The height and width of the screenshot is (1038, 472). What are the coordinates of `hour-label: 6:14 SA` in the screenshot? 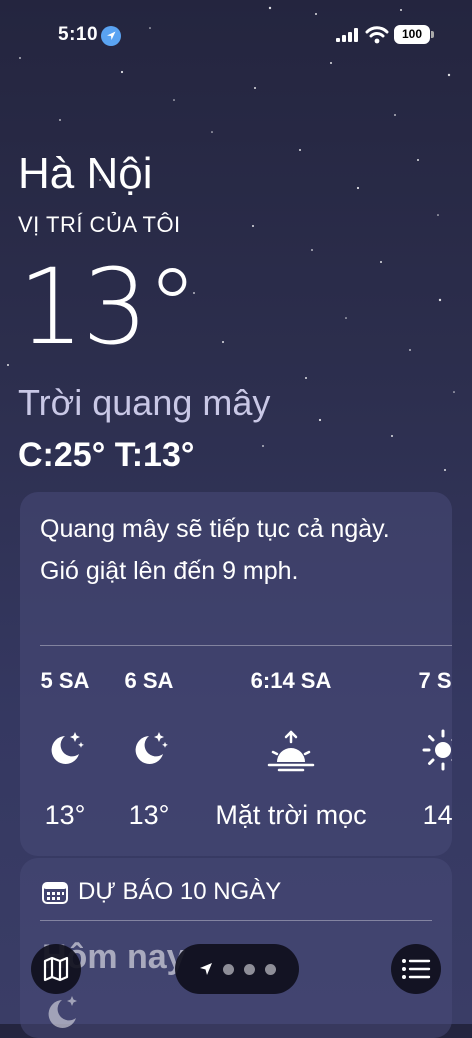 It's located at (291, 680).